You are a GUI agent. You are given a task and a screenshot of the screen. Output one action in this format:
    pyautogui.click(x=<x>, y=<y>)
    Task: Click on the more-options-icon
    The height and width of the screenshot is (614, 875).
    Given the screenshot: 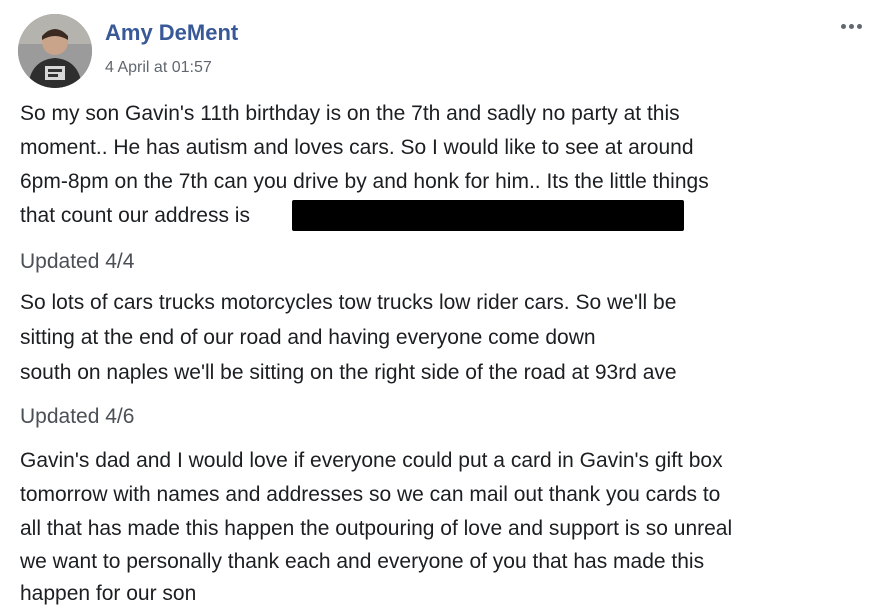 What is the action you would take?
    pyautogui.click(x=851, y=26)
    